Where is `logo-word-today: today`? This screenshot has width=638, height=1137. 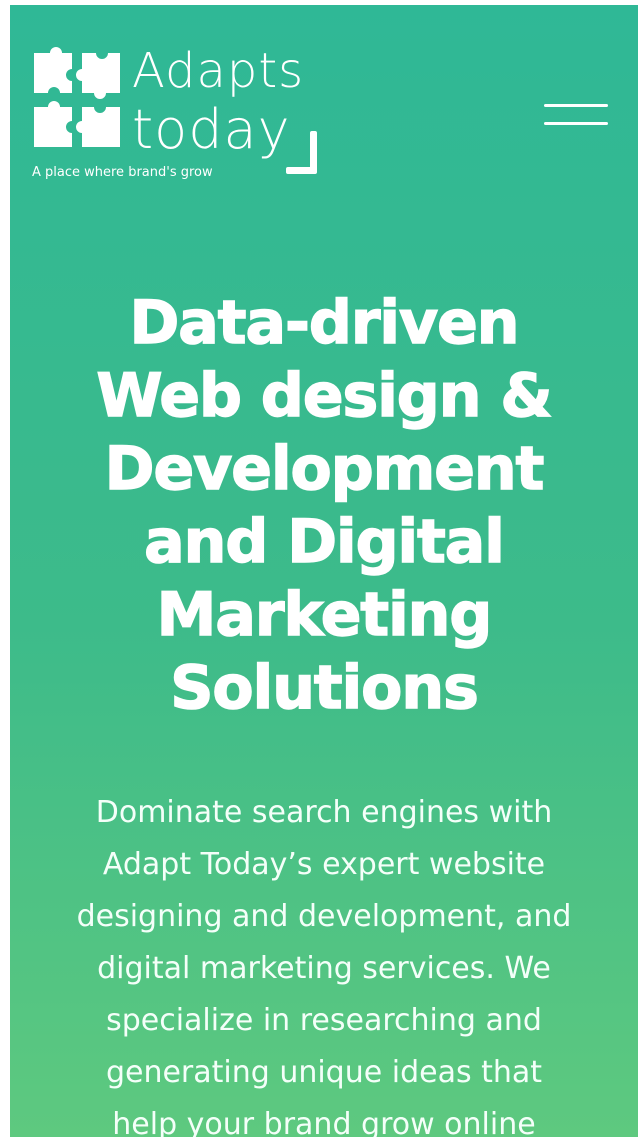
logo-word-today: today is located at coordinates (211, 129).